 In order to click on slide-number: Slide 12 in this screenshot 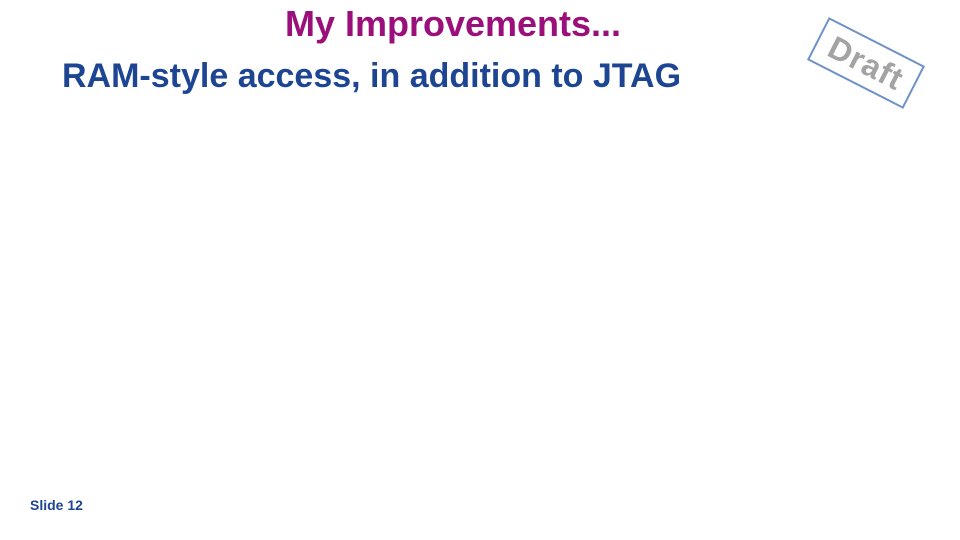, I will do `click(56, 505)`.